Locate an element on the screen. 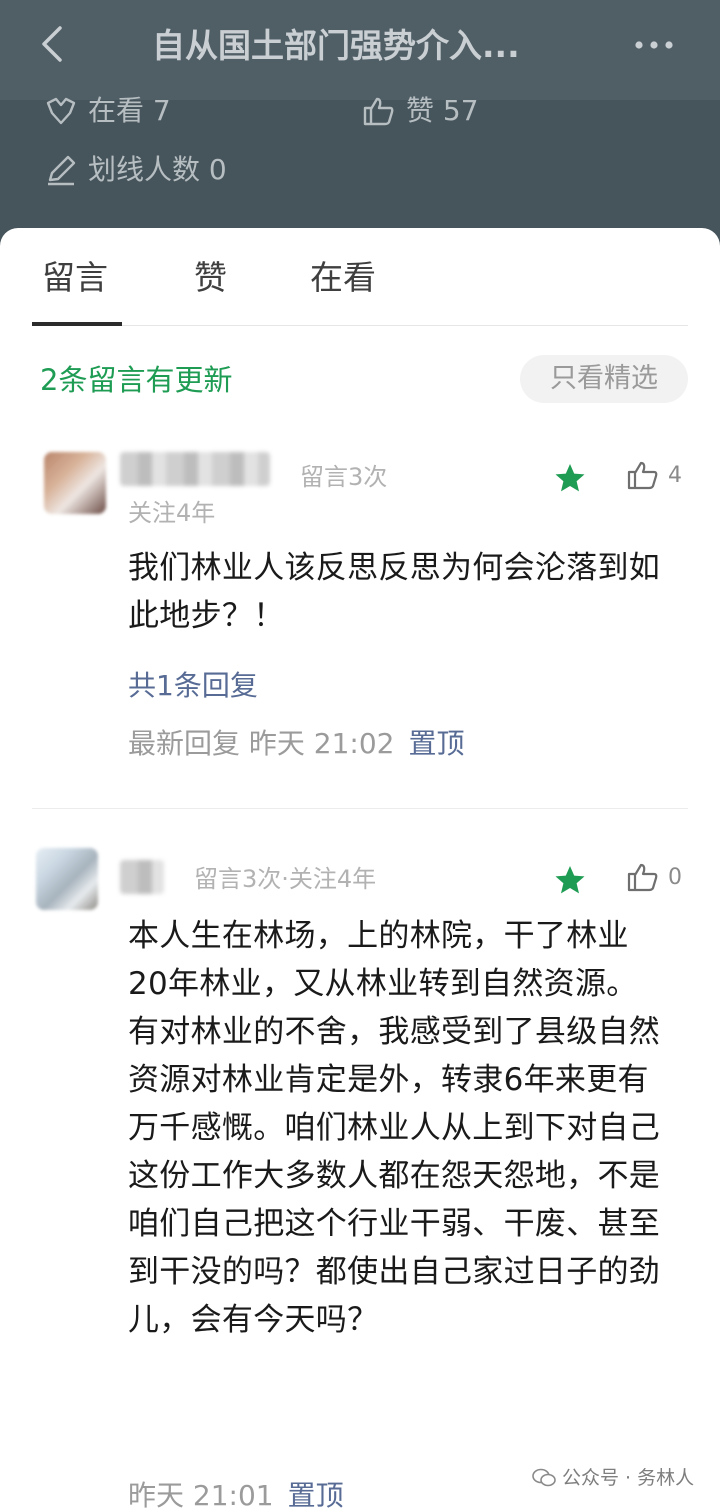 The height and width of the screenshot is (1511, 720). comment-divider is located at coordinates (360, 808).